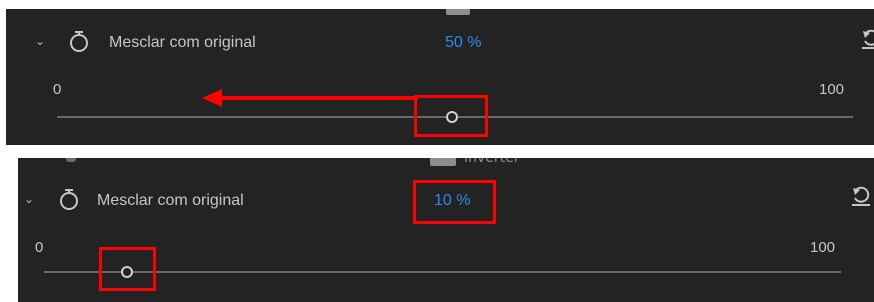 The image size is (874, 302). What do you see at coordinates (310, 98) in the screenshot?
I see `drag-left-arrow` at bounding box center [310, 98].